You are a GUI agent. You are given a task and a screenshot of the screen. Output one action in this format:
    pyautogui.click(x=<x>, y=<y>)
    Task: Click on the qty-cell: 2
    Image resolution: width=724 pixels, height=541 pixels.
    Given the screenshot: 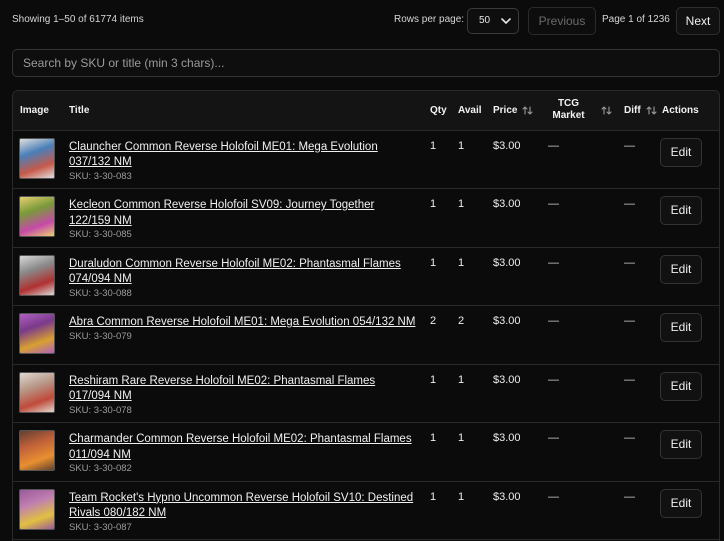 What is the action you would take?
    pyautogui.click(x=433, y=321)
    